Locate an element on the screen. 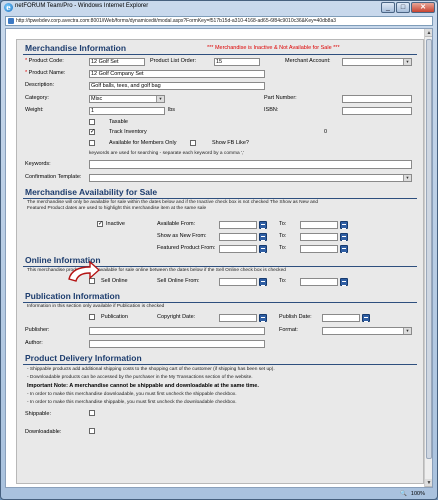  description-label: Description: is located at coordinates (40, 85).